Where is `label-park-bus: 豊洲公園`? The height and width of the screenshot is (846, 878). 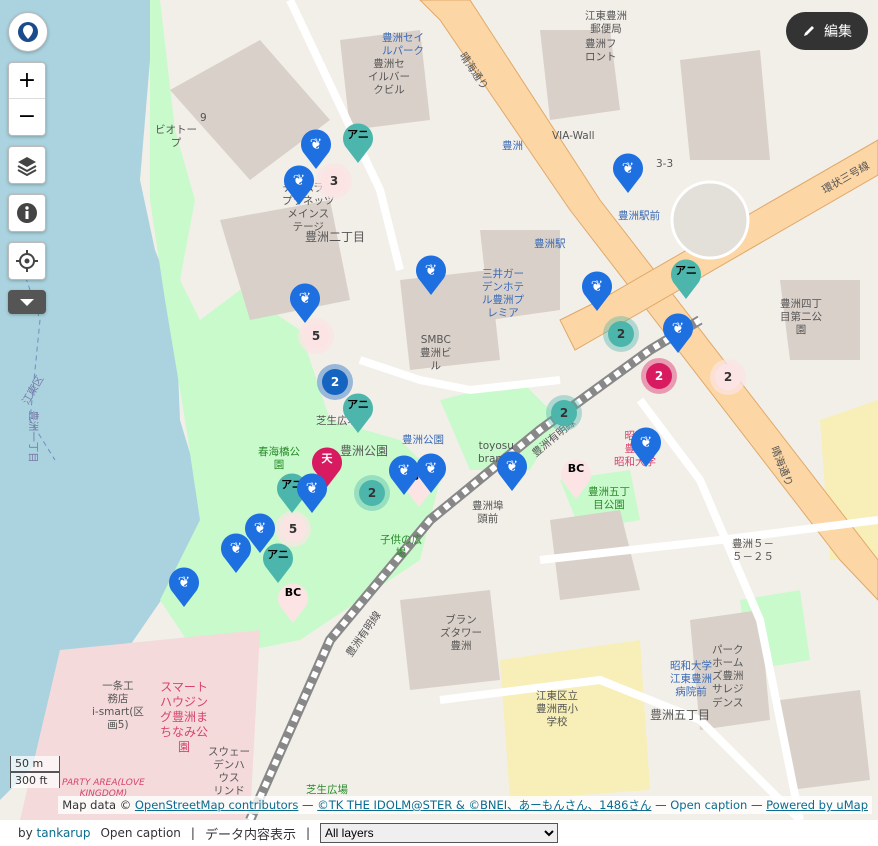 label-park-bus: 豊洲公園 is located at coordinates (423, 440).